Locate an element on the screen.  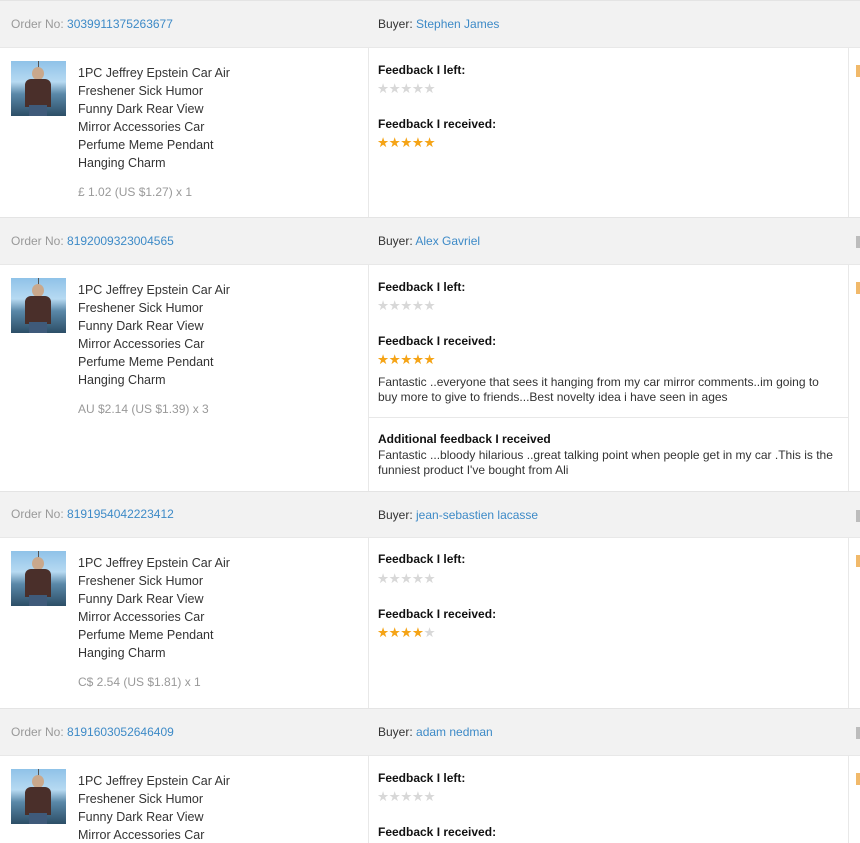
buyer: Buyer: jean-sebastien lacasse is located at coordinates (458, 515).